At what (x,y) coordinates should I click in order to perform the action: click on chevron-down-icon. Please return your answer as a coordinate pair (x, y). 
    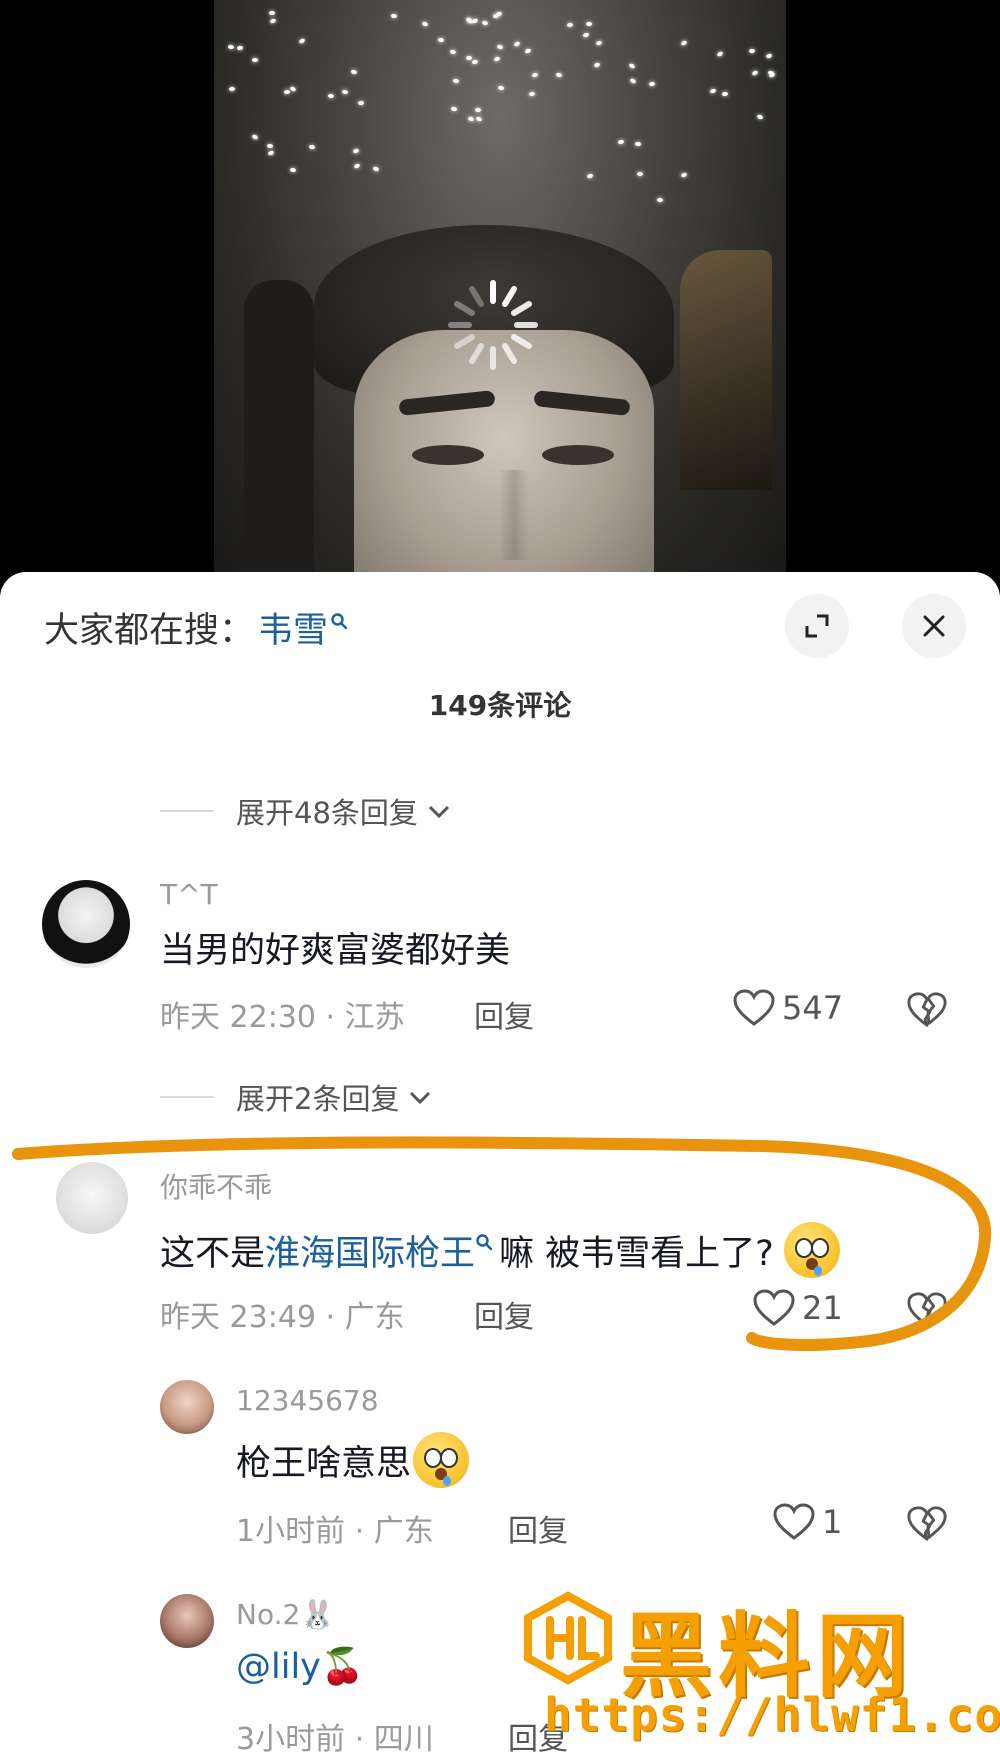
    Looking at the image, I should click on (420, 1098).